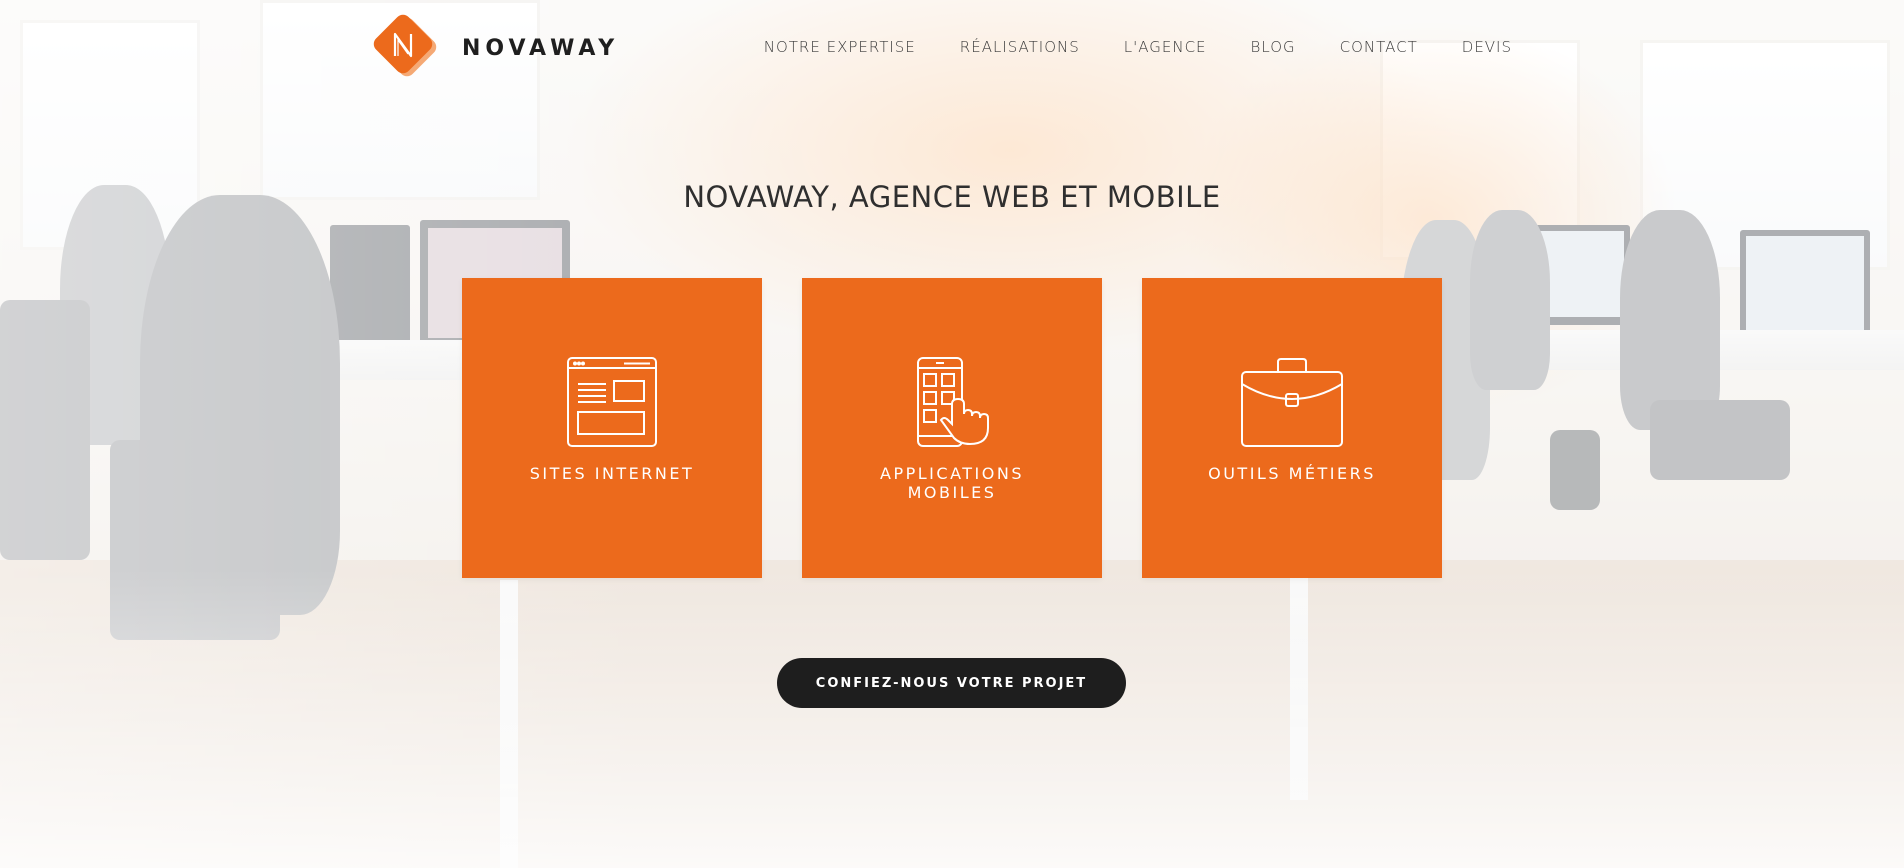 This screenshot has height=868, width=1904. I want to click on nav-item-contact: CONTACT, so click(1379, 47).